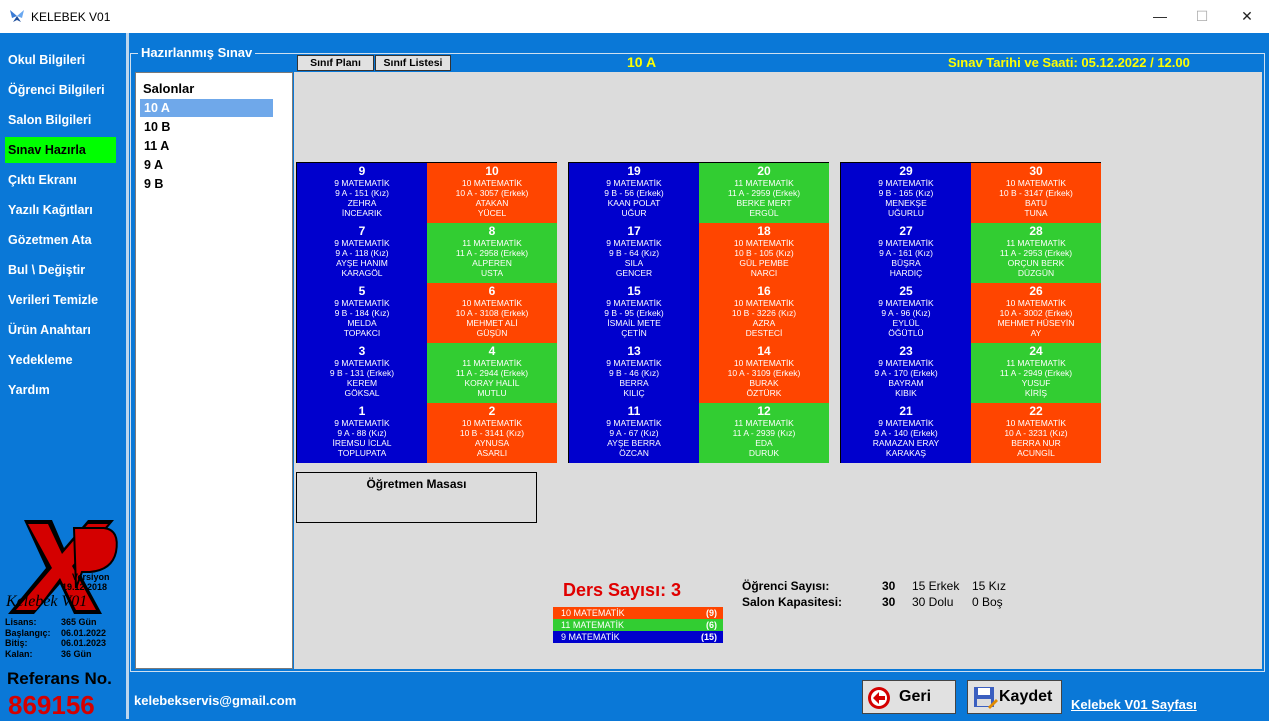 Image resolution: width=1269 pixels, height=721 pixels. I want to click on seat-no: 22, so click(1036, 411).